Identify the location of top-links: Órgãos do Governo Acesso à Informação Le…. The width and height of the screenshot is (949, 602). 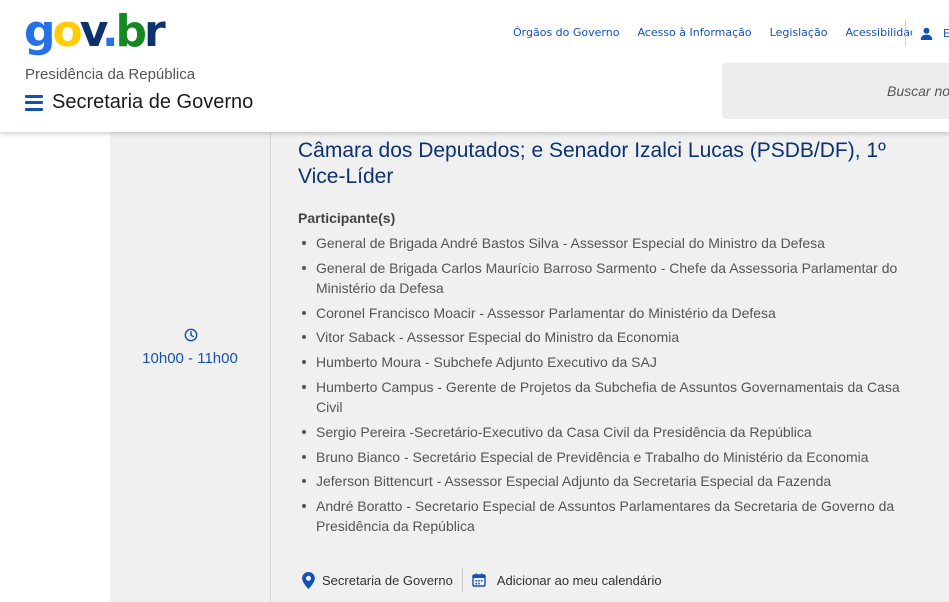
(727, 32).